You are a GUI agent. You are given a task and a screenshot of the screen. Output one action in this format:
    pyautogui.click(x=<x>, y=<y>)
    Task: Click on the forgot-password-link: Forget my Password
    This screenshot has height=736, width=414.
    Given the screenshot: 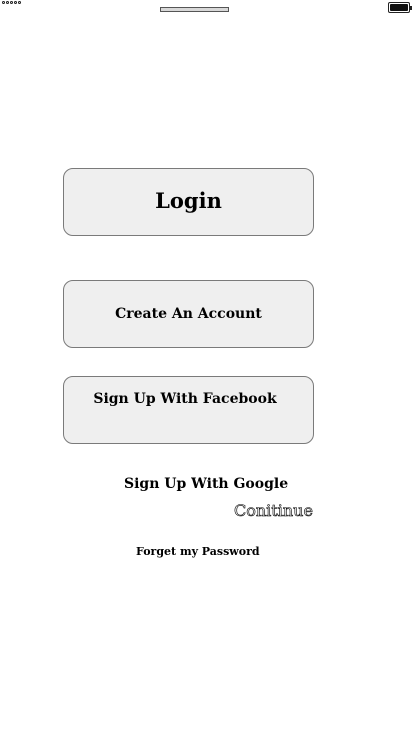 What is the action you would take?
    pyautogui.click(x=198, y=551)
    